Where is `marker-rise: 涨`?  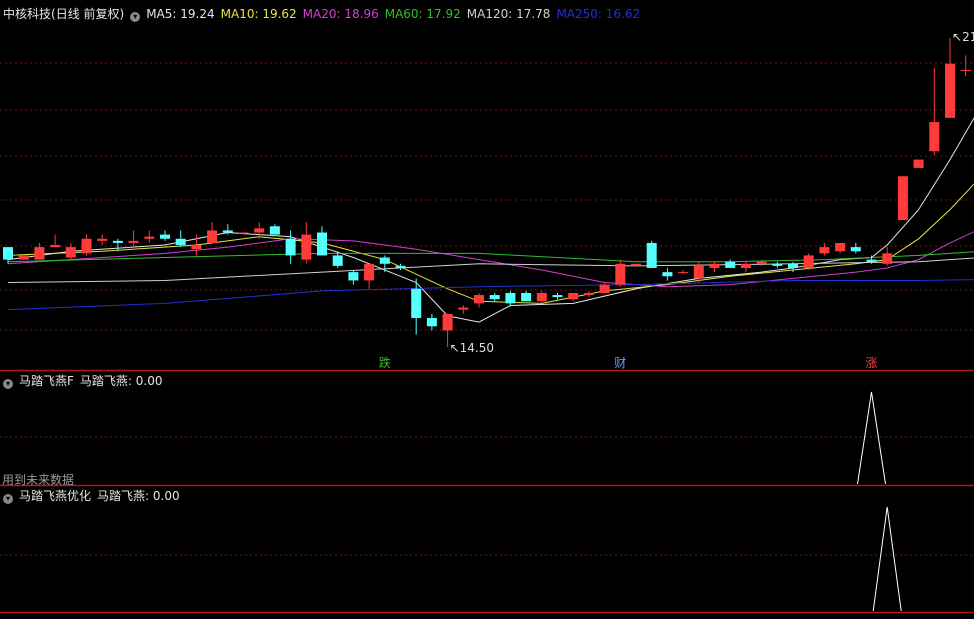
marker-rise: 涨 is located at coordinates (871, 363).